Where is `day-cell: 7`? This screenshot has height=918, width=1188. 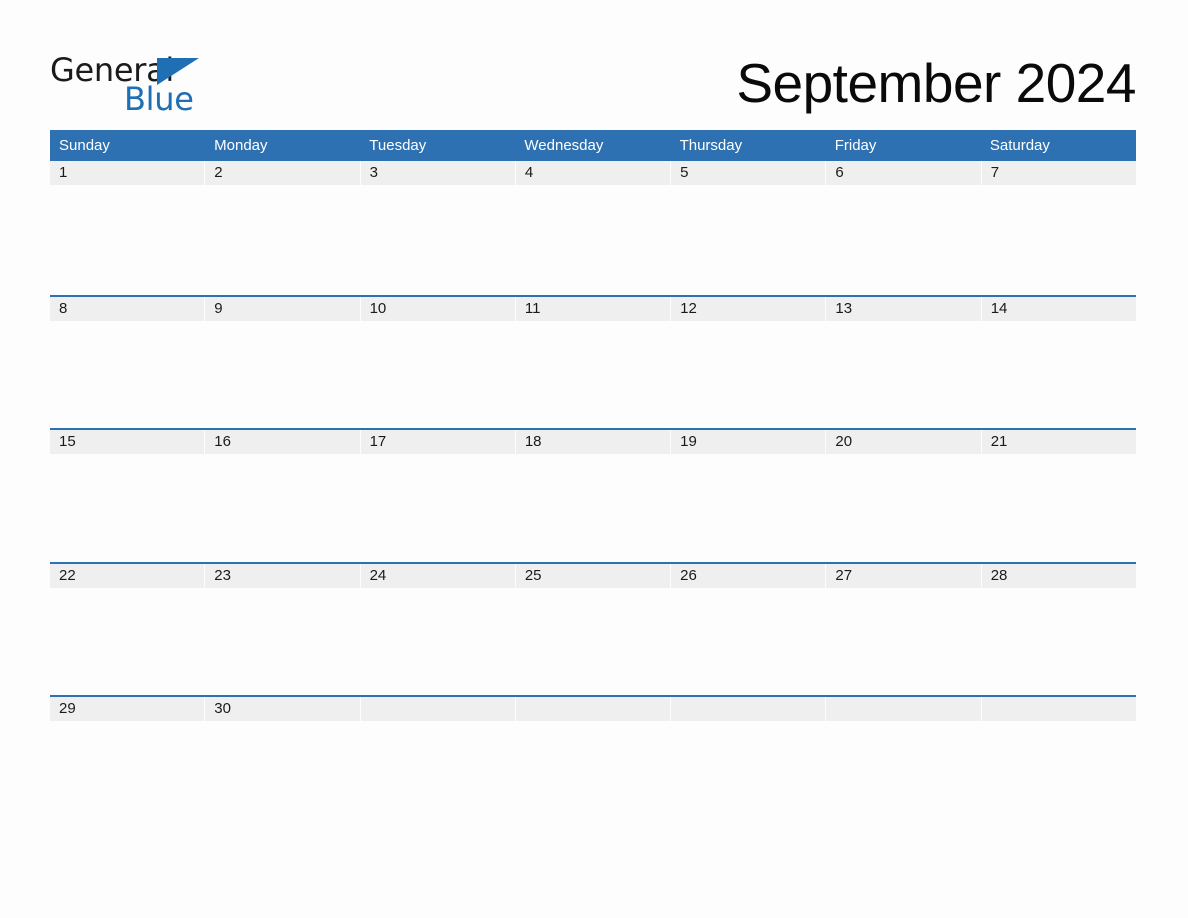
day-cell: 7 is located at coordinates (1058, 173).